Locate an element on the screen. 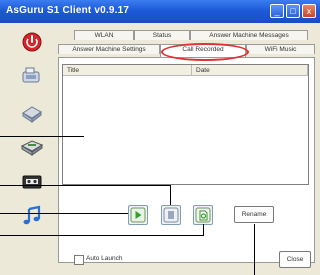  play-icon is located at coordinates (138, 215).